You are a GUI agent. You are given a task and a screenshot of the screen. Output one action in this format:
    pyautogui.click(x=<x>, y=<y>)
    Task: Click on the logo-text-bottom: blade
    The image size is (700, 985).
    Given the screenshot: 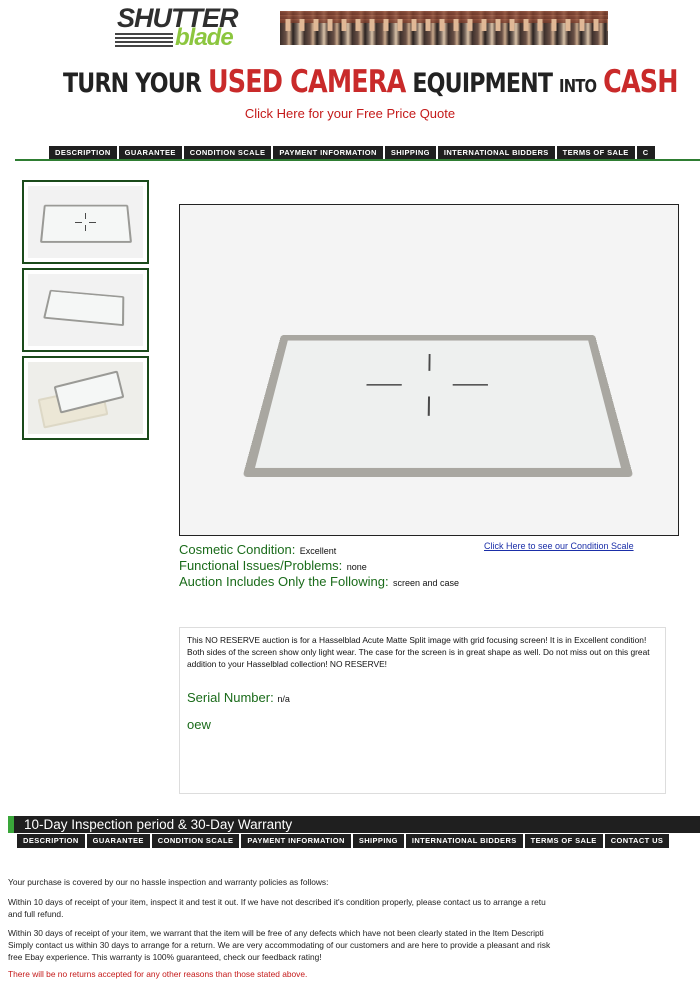 What is the action you would take?
    pyautogui.click(x=204, y=37)
    